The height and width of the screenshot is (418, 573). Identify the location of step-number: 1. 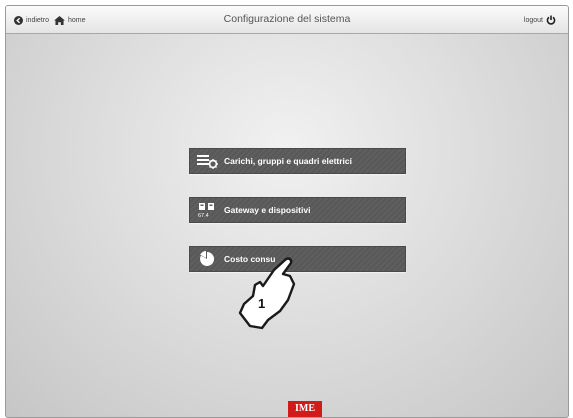
(261, 303).